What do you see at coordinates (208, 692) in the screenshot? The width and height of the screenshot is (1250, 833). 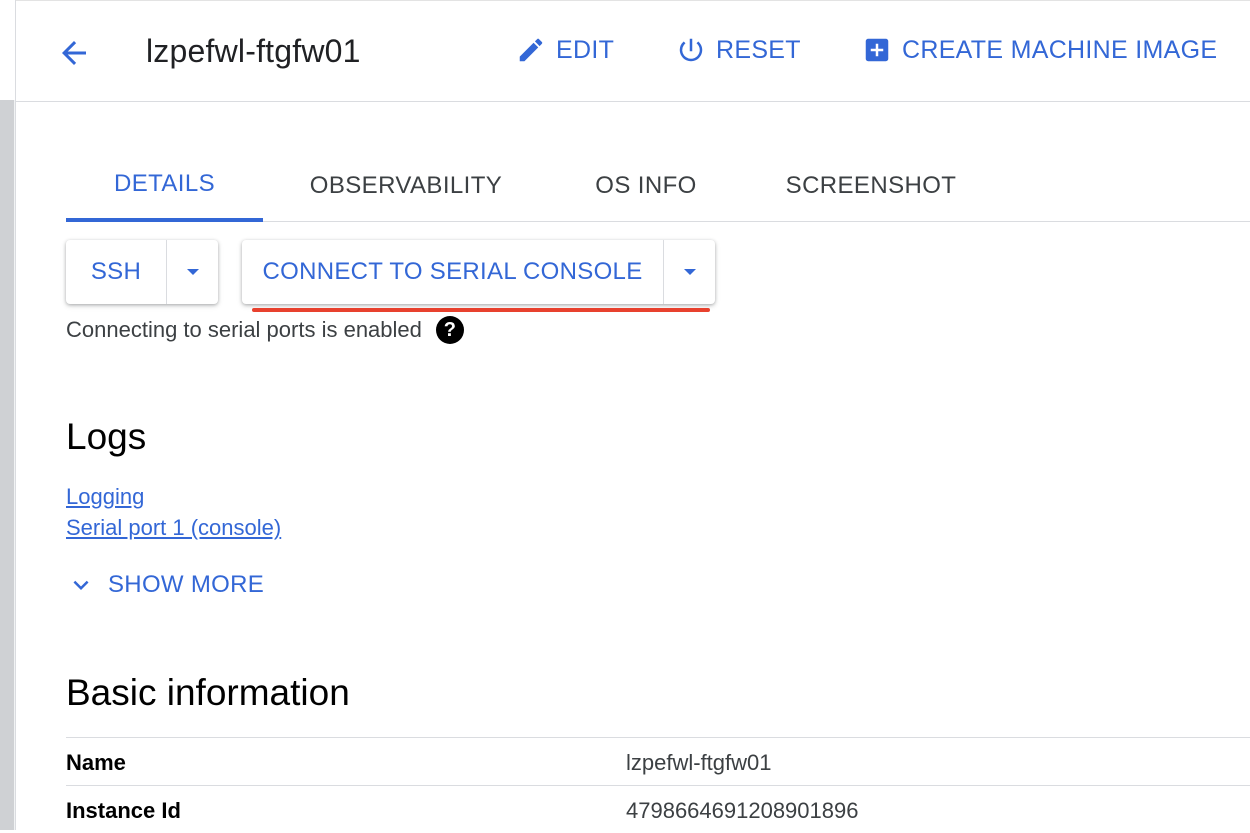 I see `basic-information-heading: Basic information` at bounding box center [208, 692].